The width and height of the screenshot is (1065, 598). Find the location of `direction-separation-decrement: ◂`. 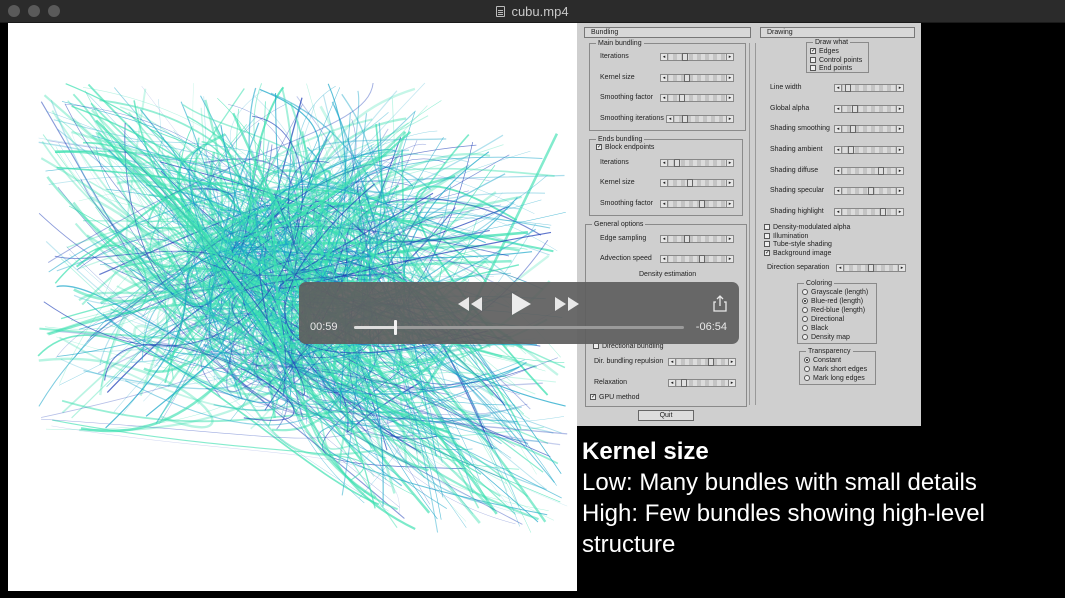

direction-separation-decrement: ◂ is located at coordinates (840, 268).